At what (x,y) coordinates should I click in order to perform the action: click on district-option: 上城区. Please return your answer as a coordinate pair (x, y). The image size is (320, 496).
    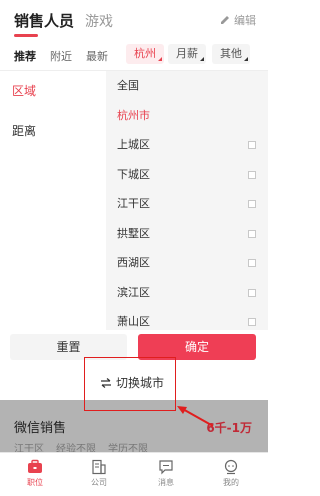
    Looking at the image, I should click on (187, 145).